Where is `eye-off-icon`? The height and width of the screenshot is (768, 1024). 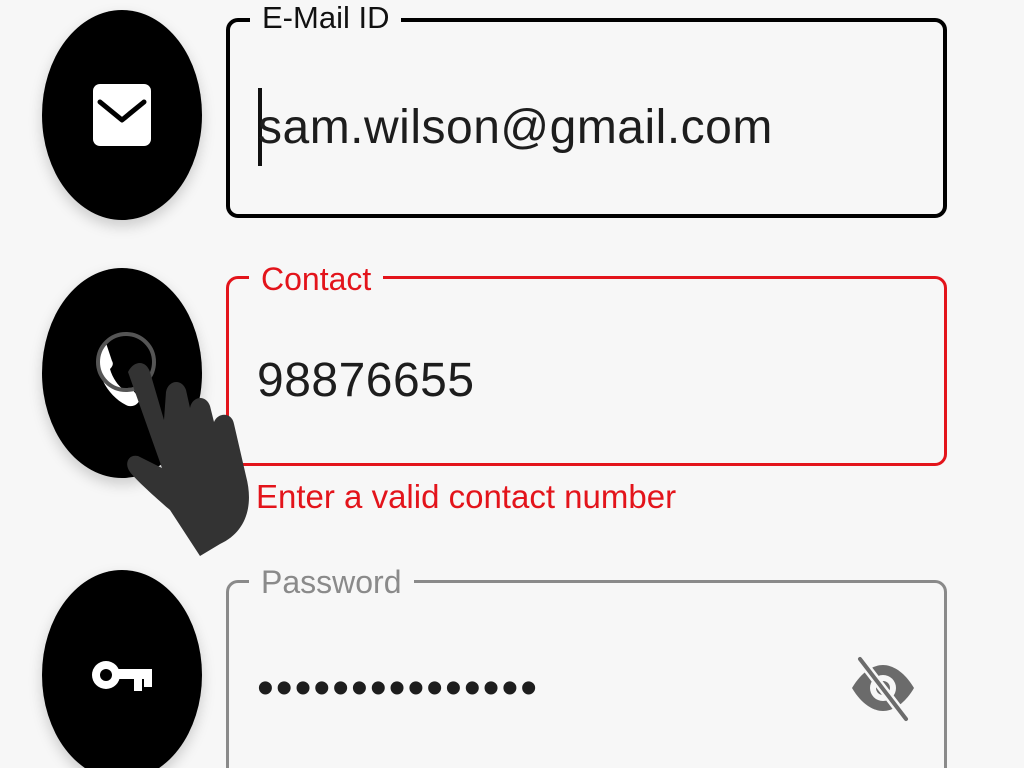 eye-off-icon is located at coordinates (883, 688).